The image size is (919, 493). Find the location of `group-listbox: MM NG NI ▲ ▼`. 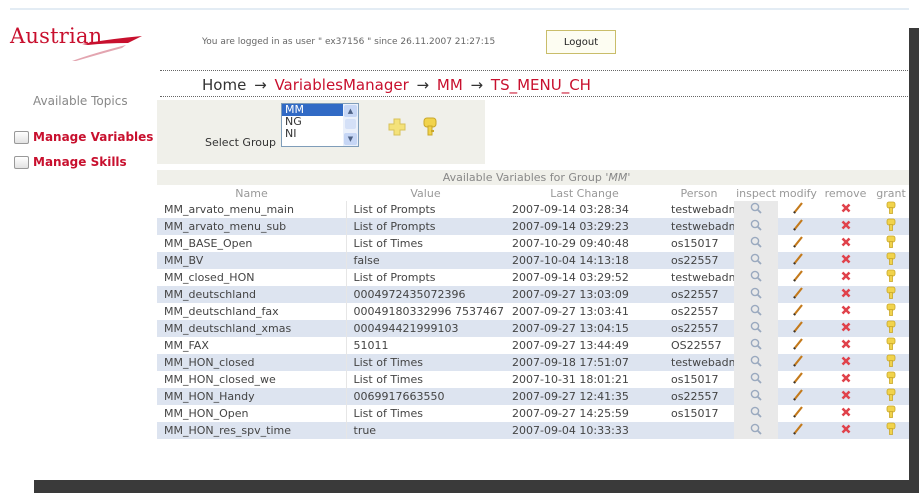

group-listbox: MM NG NI ▲ ▼ is located at coordinates (320, 125).